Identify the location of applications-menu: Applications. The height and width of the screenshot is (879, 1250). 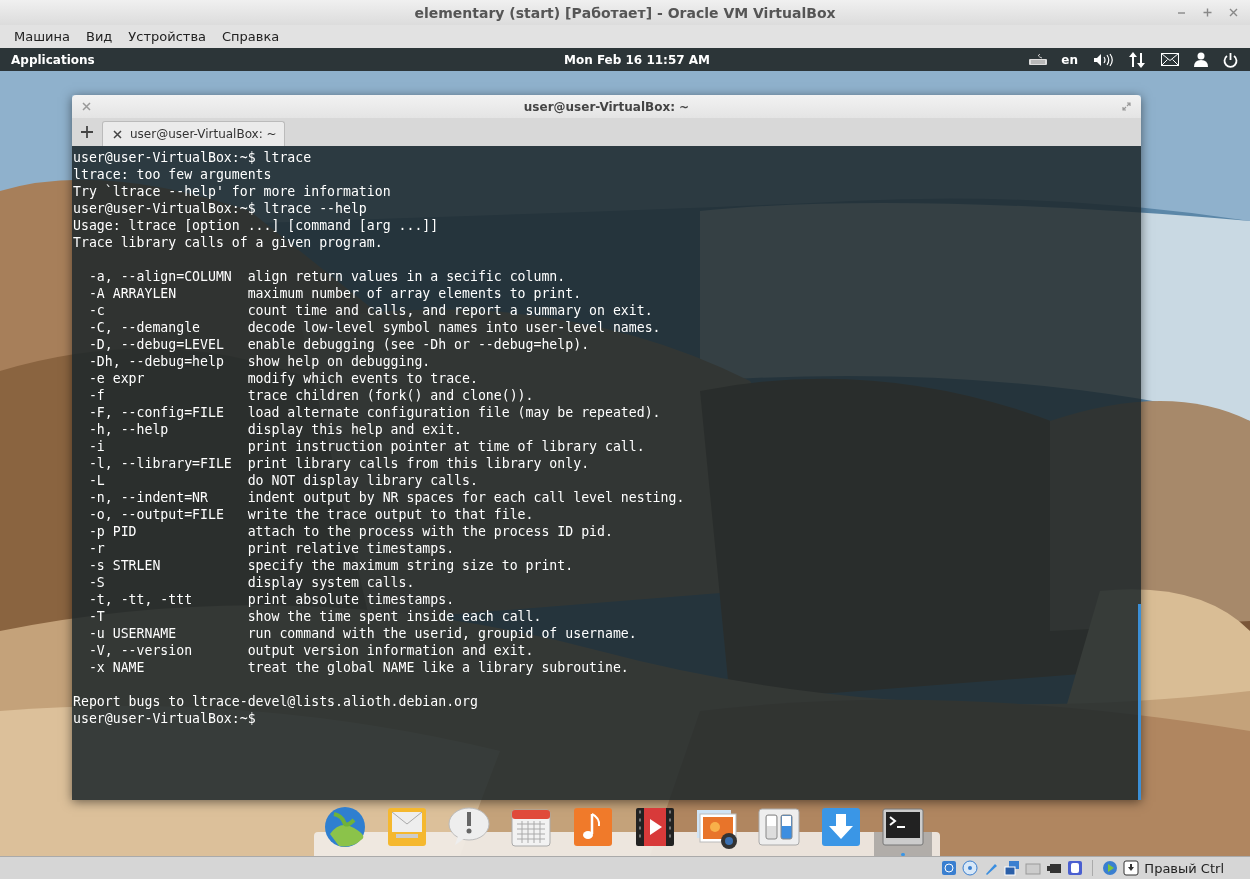
(47, 59).